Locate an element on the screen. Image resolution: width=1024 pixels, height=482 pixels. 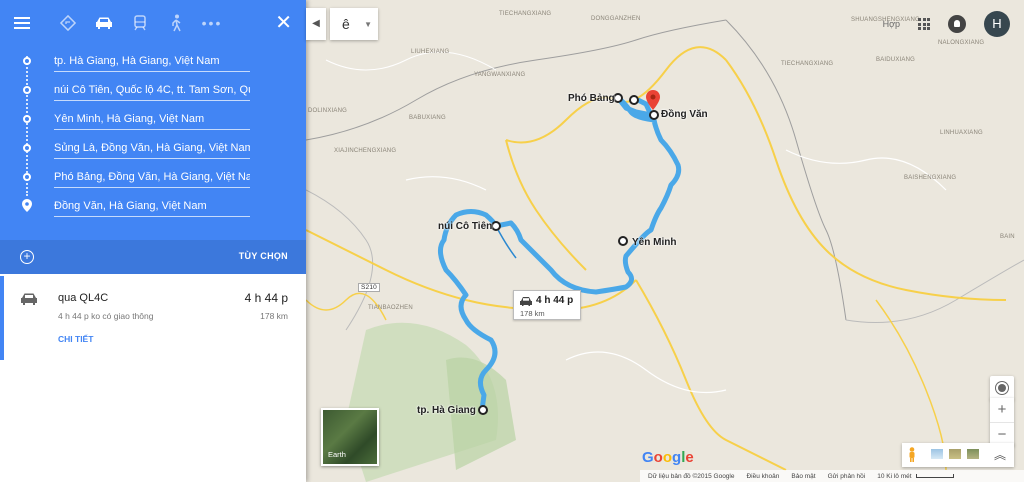
route-time-callout: 4 h 44 p 178 km is located at coordinates (547, 305).